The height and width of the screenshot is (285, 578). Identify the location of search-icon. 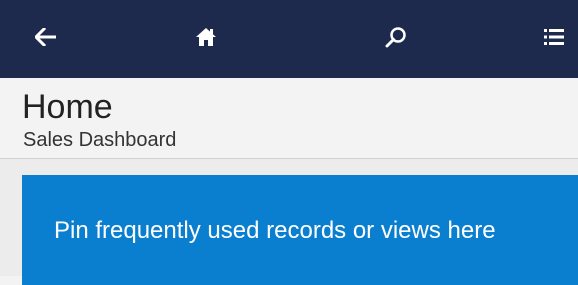
(396, 39).